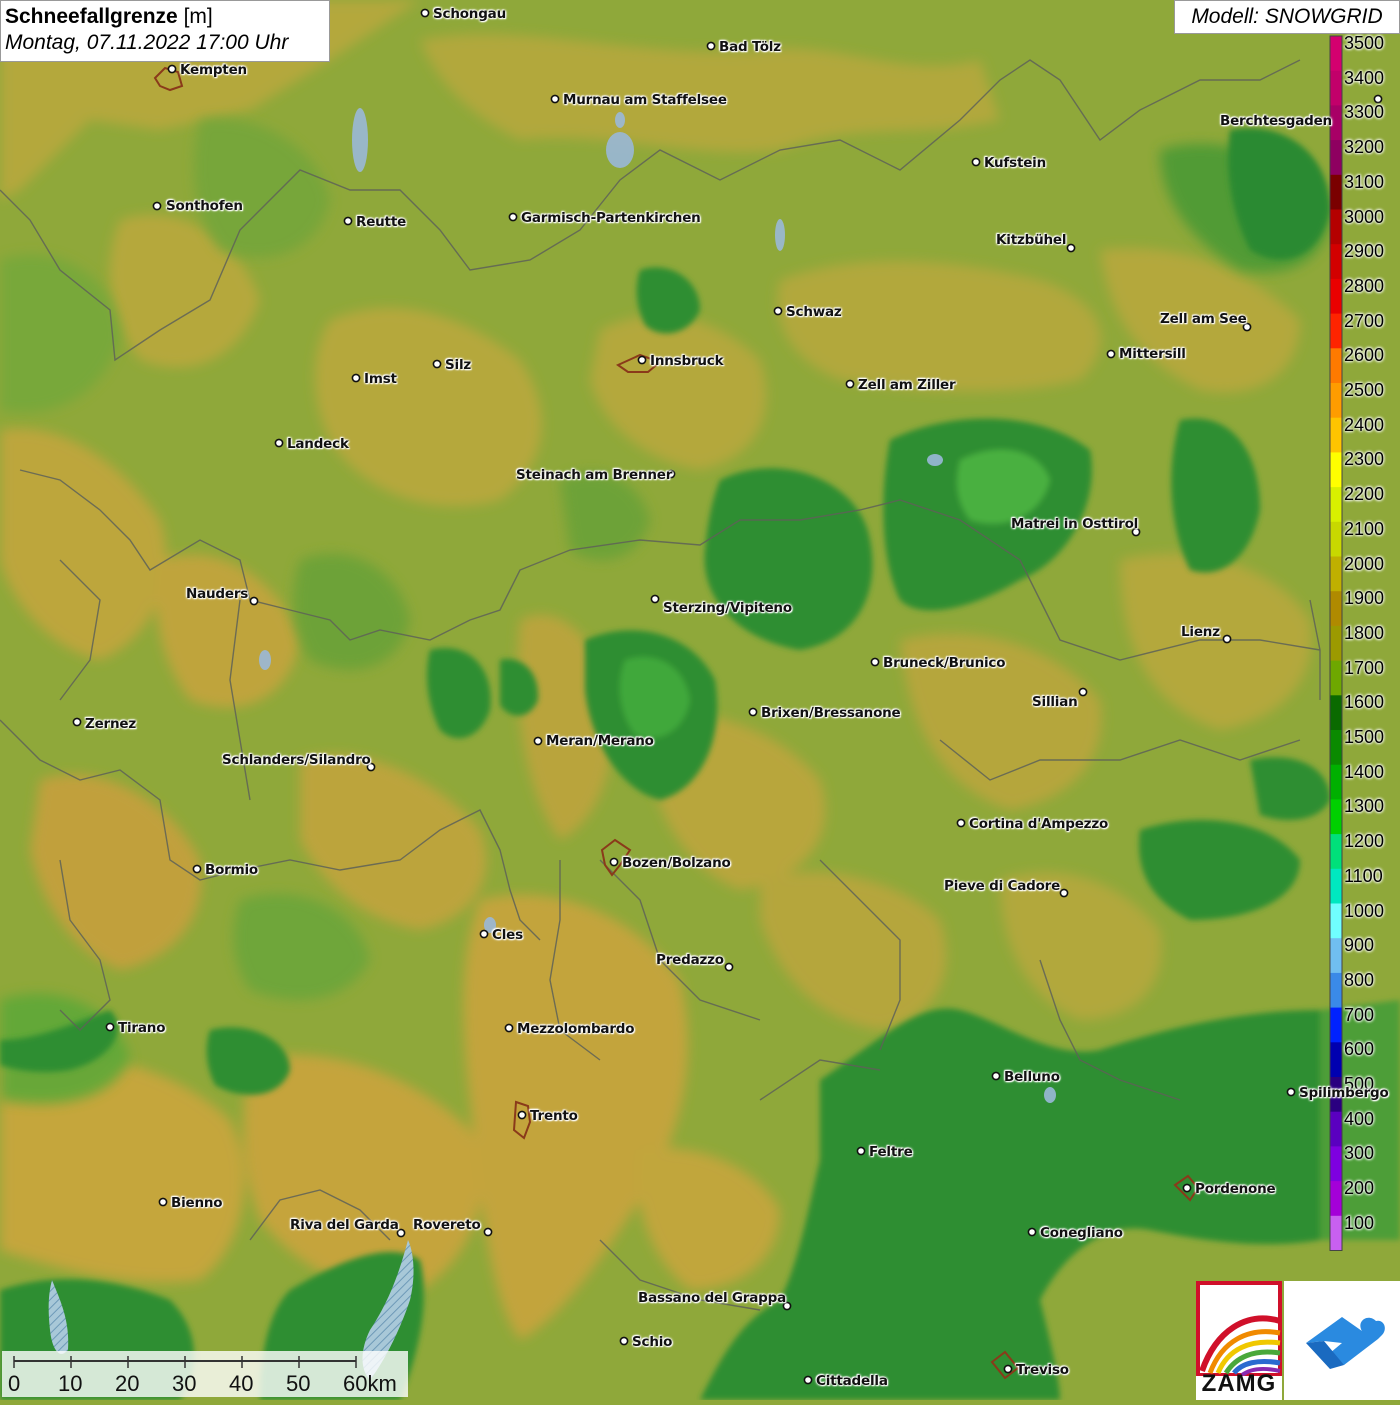  What do you see at coordinates (1359, 1188) in the screenshot?
I see `legend-label: 200` at bounding box center [1359, 1188].